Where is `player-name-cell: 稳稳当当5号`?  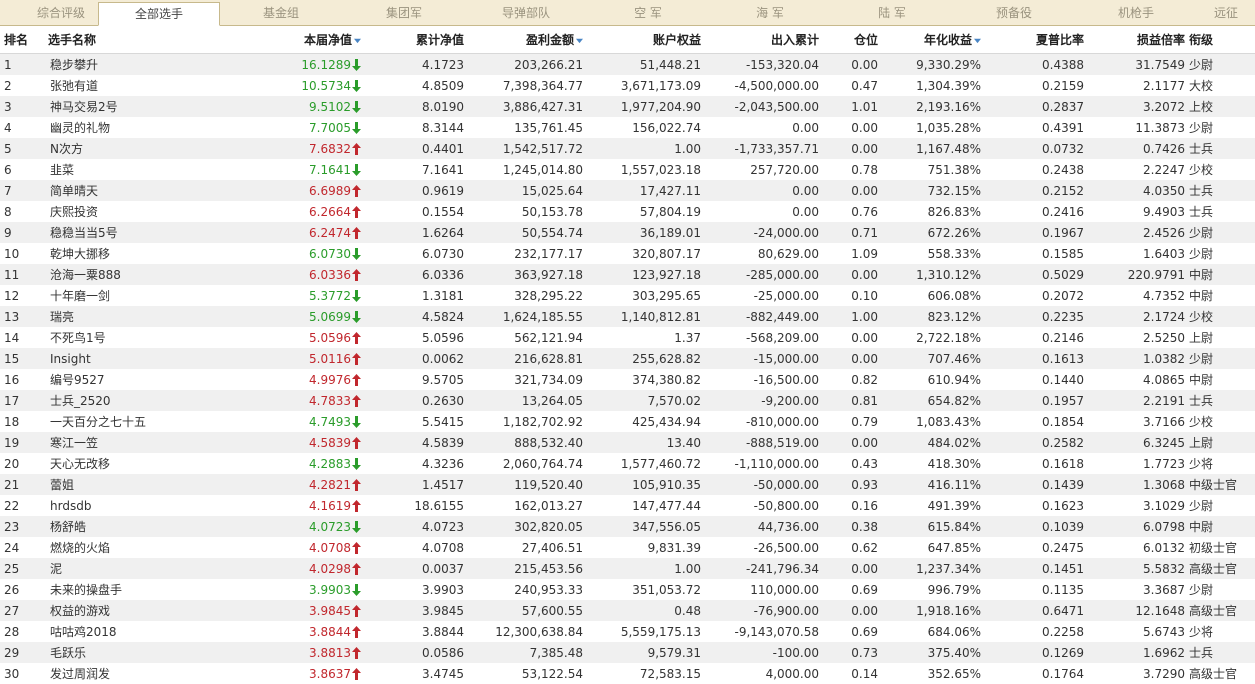
player-name-cell: 稳稳当当5号 is located at coordinates (113, 232).